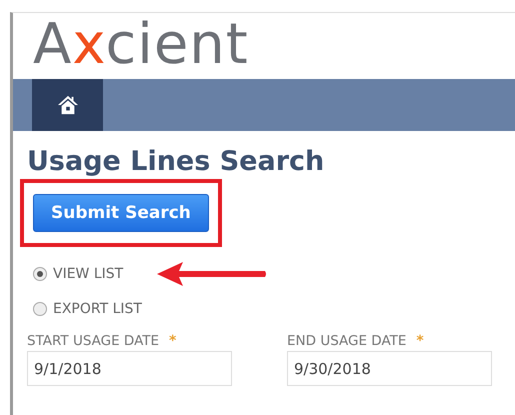 The image size is (515, 415). What do you see at coordinates (141, 45) in the screenshot?
I see `logo: Axcient` at bounding box center [141, 45].